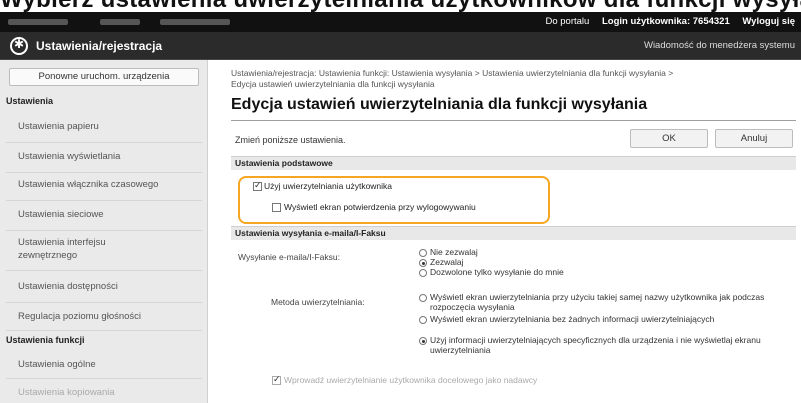  What do you see at coordinates (45, 340) in the screenshot?
I see `sidebar-section-functions: Ustawienia funkcji` at bounding box center [45, 340].